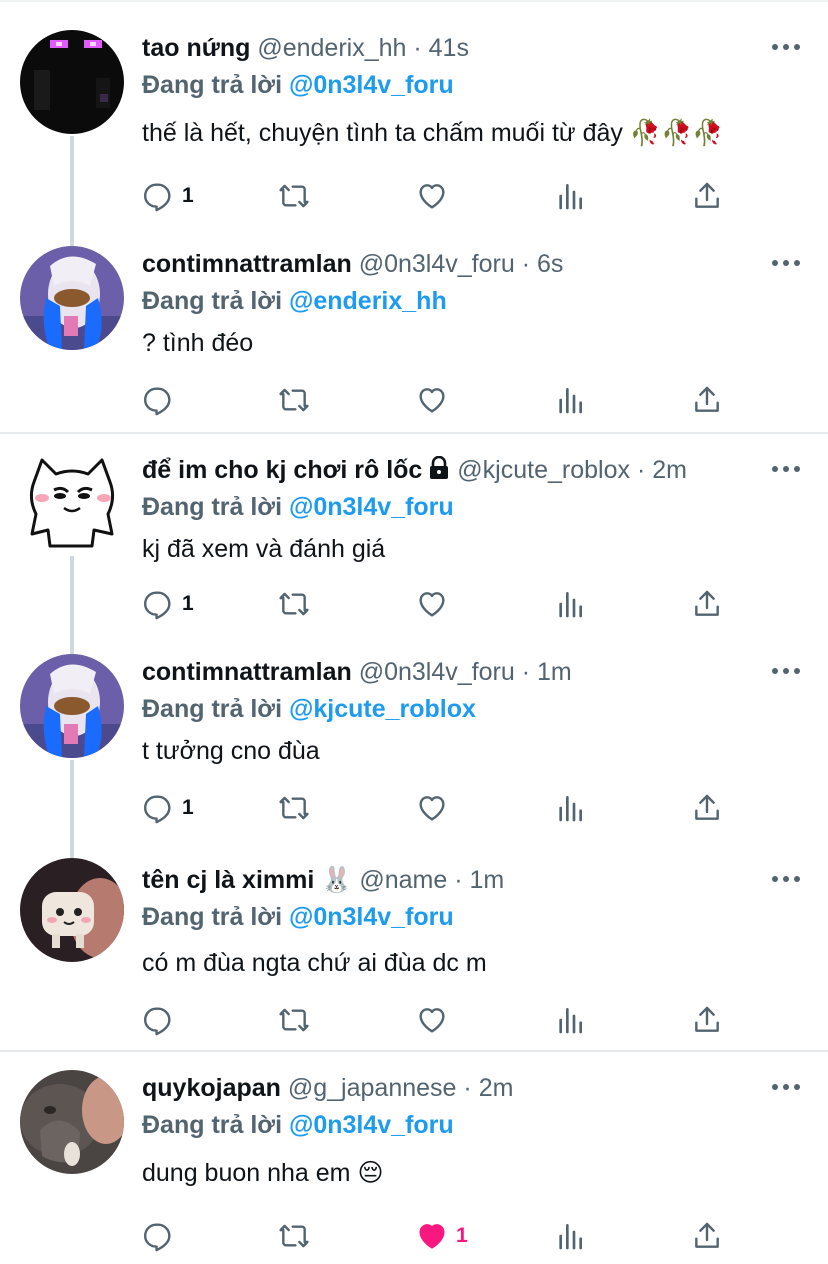  What do you see at coordinates (550, 264) in the screenshot?
I see `timestamp: 6s` at bounding box center [550, 264].